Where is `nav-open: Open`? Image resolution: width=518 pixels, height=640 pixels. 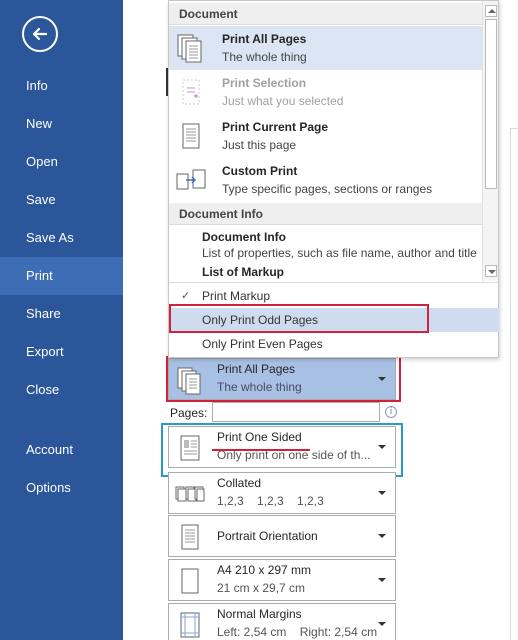 nav-open: Open is located at coordinates (61, 162).